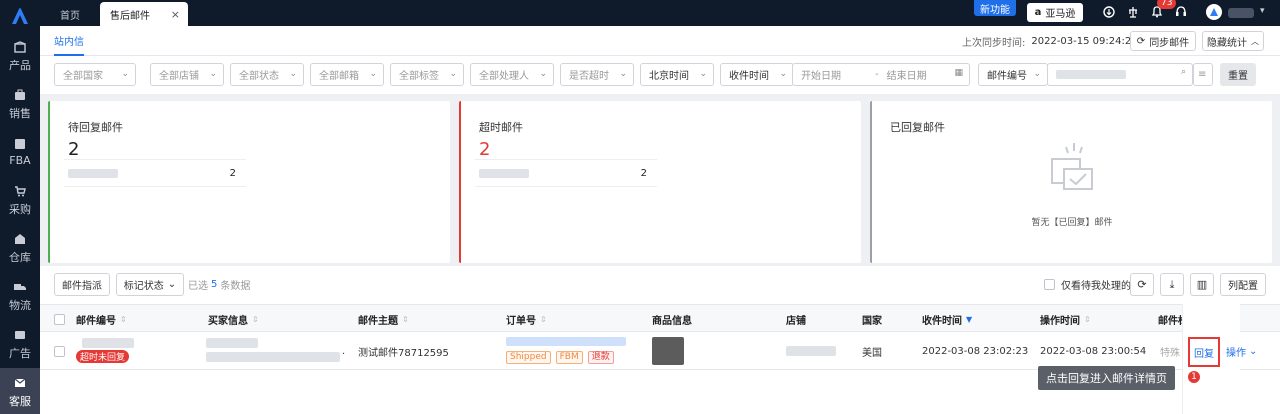 This screenshot has height=414, width=1280. What do you see at coordinates (59, 351) in the screenshot?
I see `row-checkbox` at bounding box center [59, 351].